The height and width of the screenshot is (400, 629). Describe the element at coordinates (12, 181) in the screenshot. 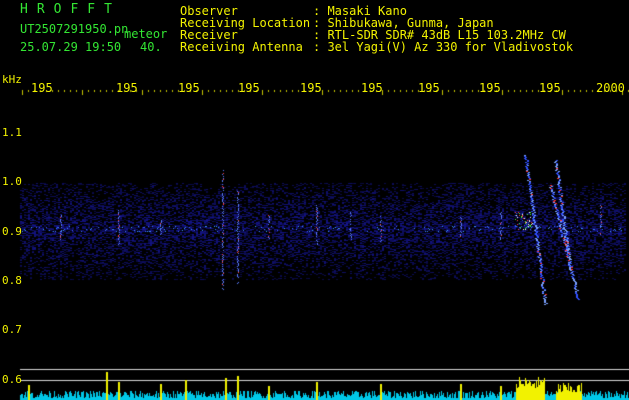

I see `y-tick-1.0: 1.0` at that location.